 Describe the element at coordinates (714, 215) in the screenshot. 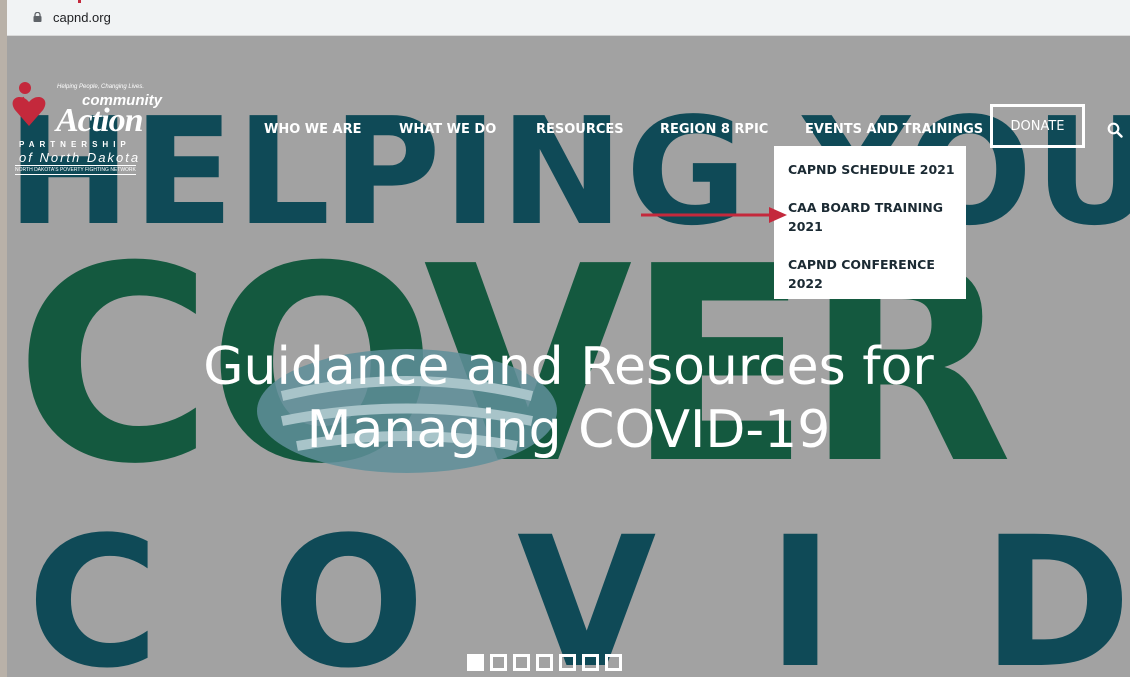

I see `annotation-arrow-icon` at that location.